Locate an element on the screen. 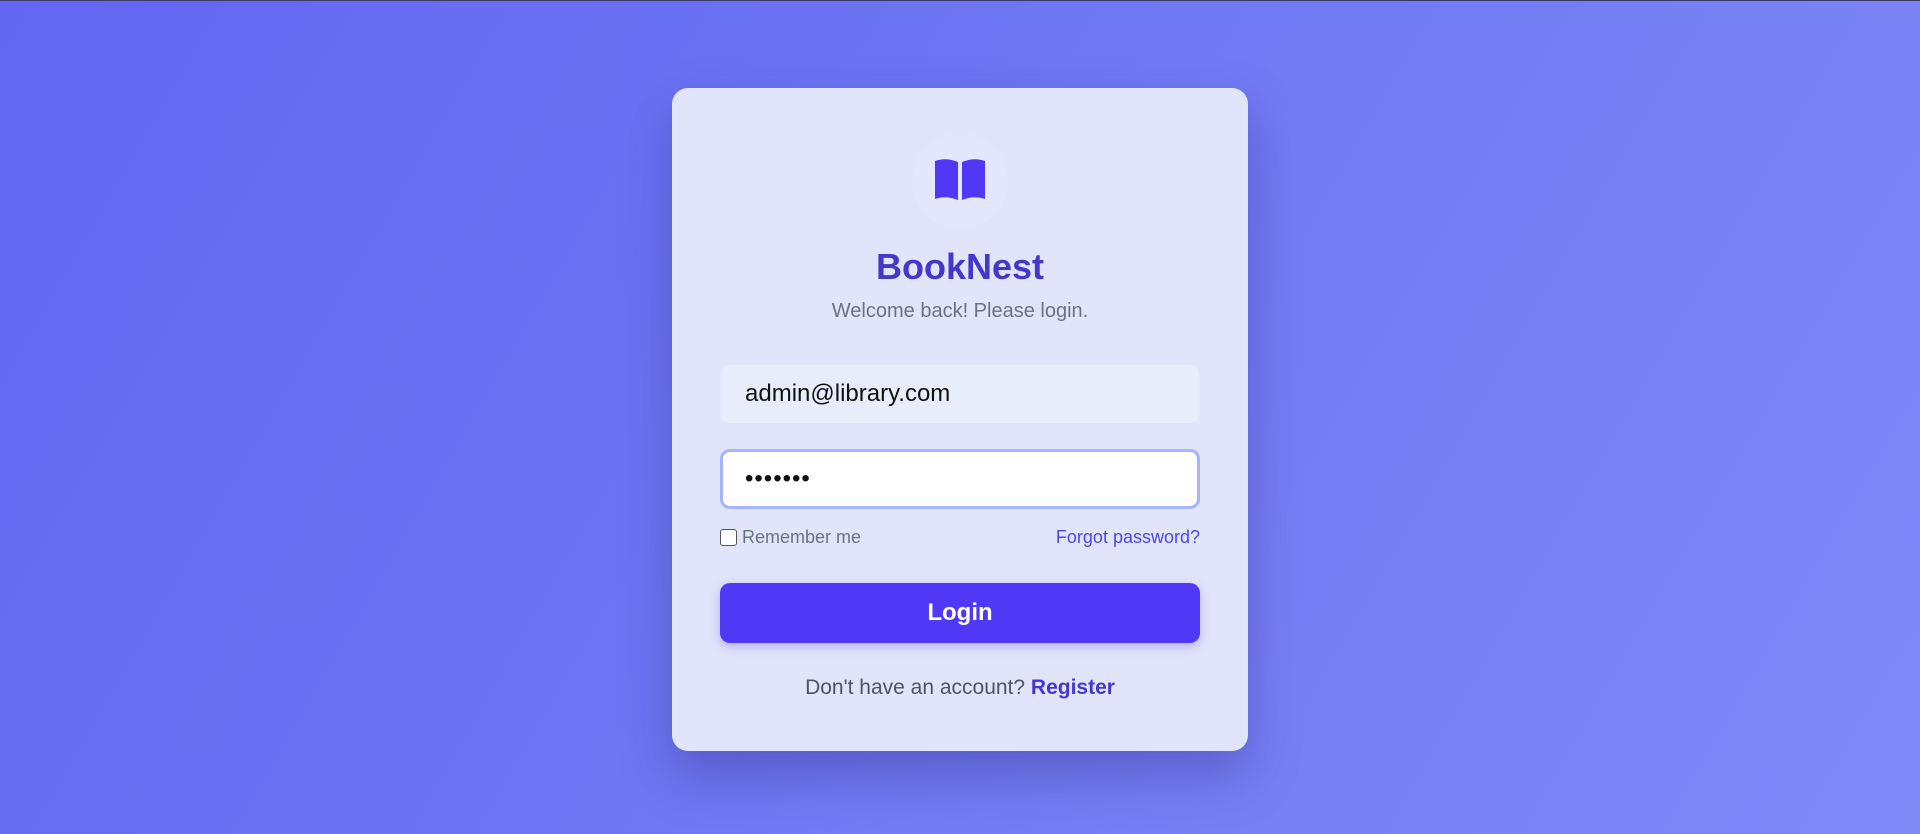 The height and width of the screenshot is (834, 1920). register-prompt: Don't have an account? Register is located at coordinates (960, 688).